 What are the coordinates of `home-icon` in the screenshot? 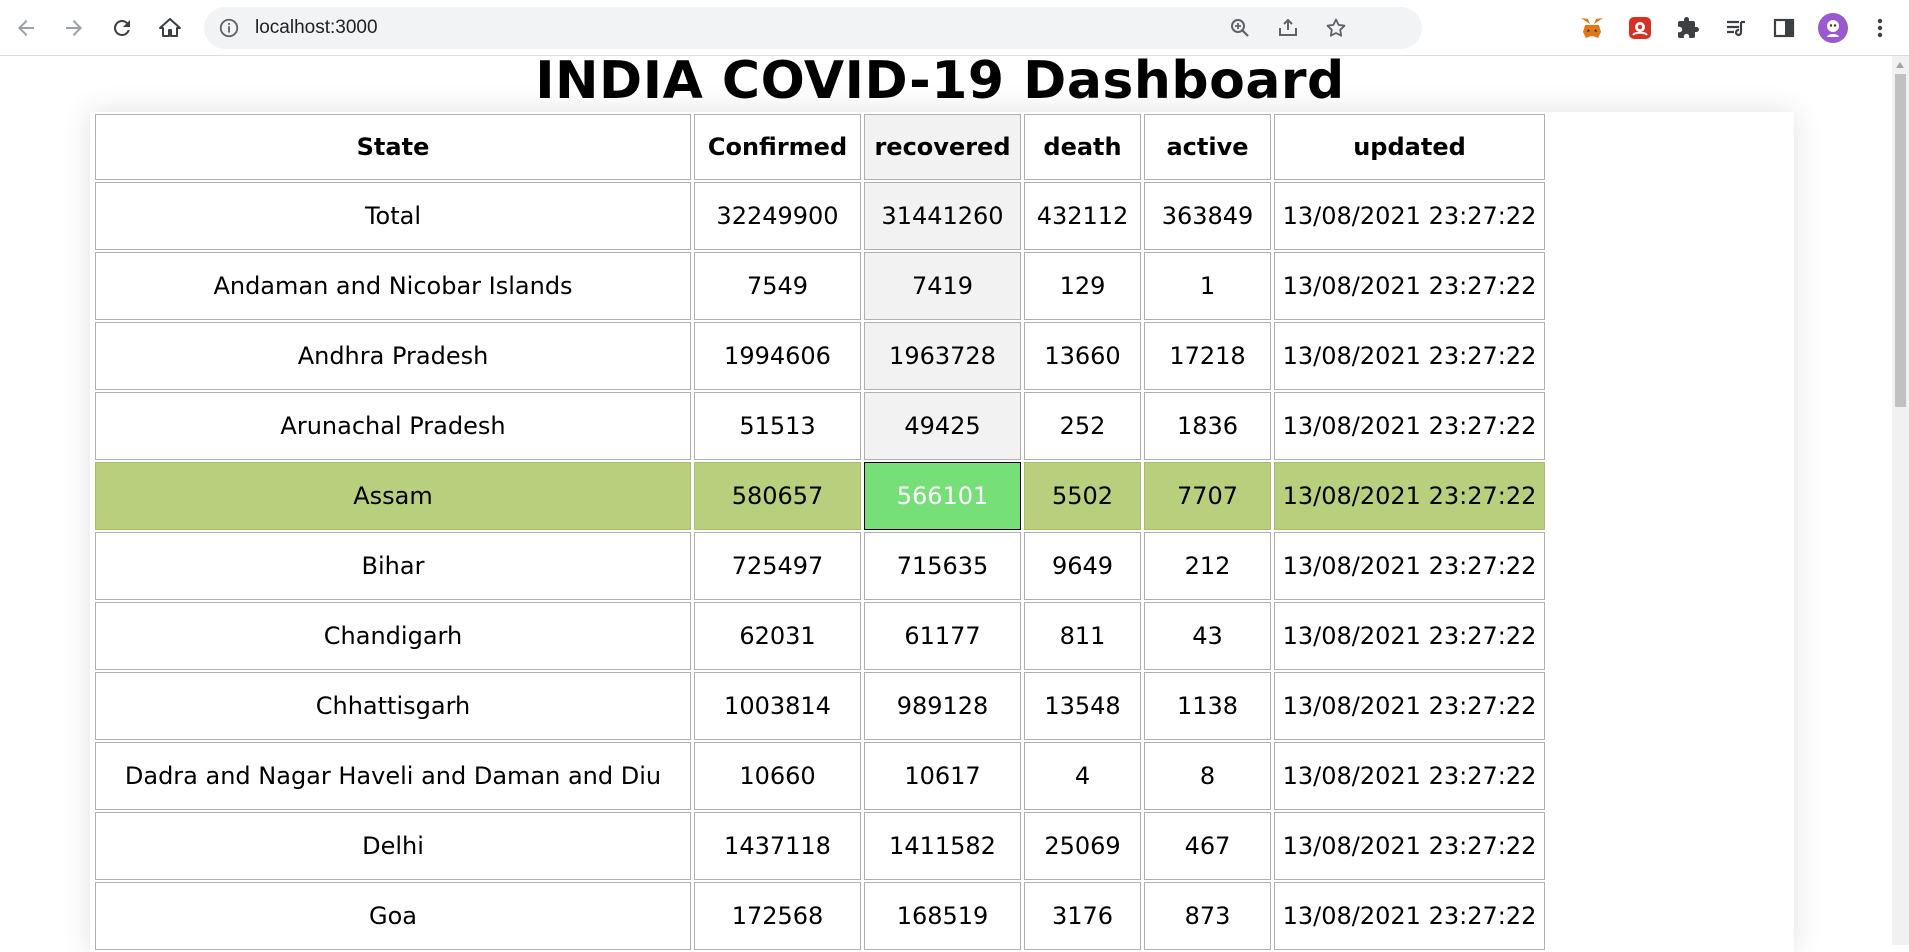 It's located at (170, 27).